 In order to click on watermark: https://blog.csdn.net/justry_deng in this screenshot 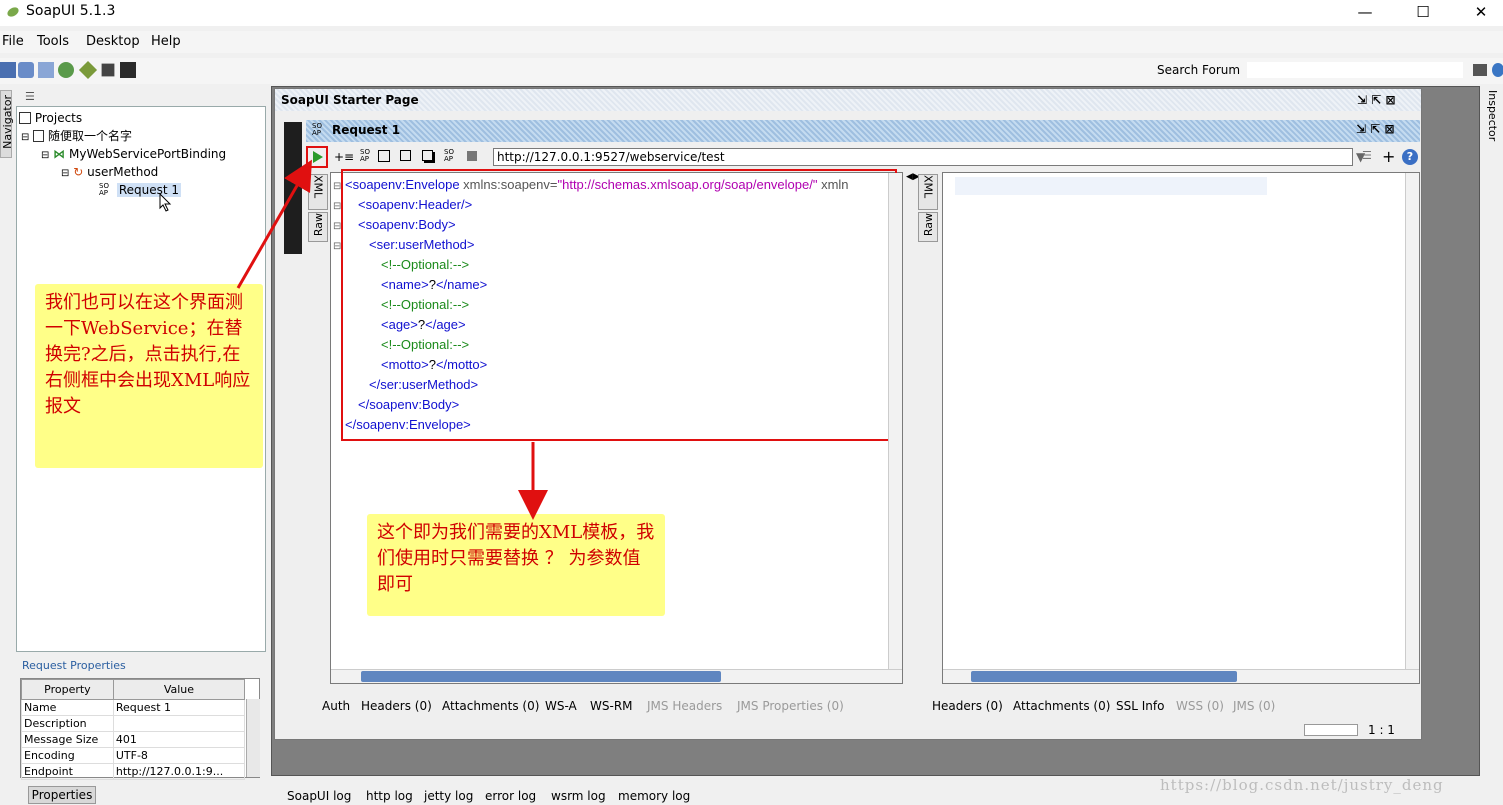, I will do `click(1302, 785)`.